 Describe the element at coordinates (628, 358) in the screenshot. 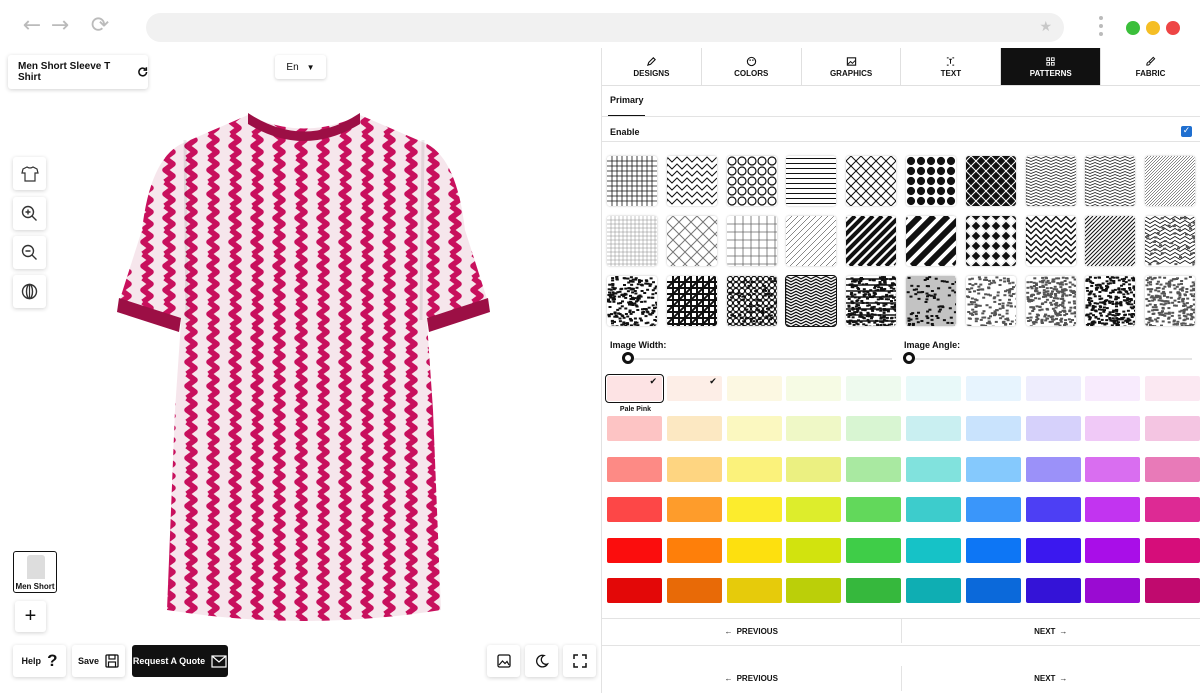

I see `image-width-slider` at that location.